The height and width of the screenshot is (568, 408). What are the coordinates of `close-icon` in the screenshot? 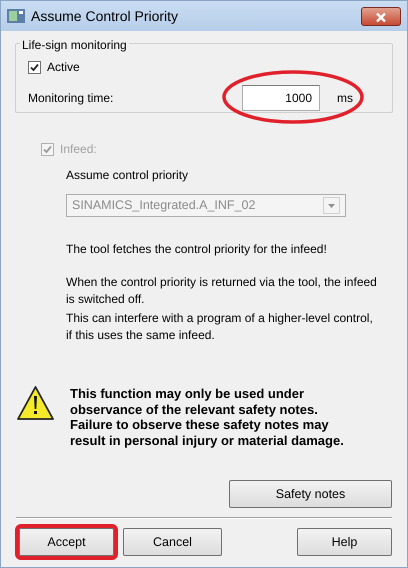 It's located at (381, 17).